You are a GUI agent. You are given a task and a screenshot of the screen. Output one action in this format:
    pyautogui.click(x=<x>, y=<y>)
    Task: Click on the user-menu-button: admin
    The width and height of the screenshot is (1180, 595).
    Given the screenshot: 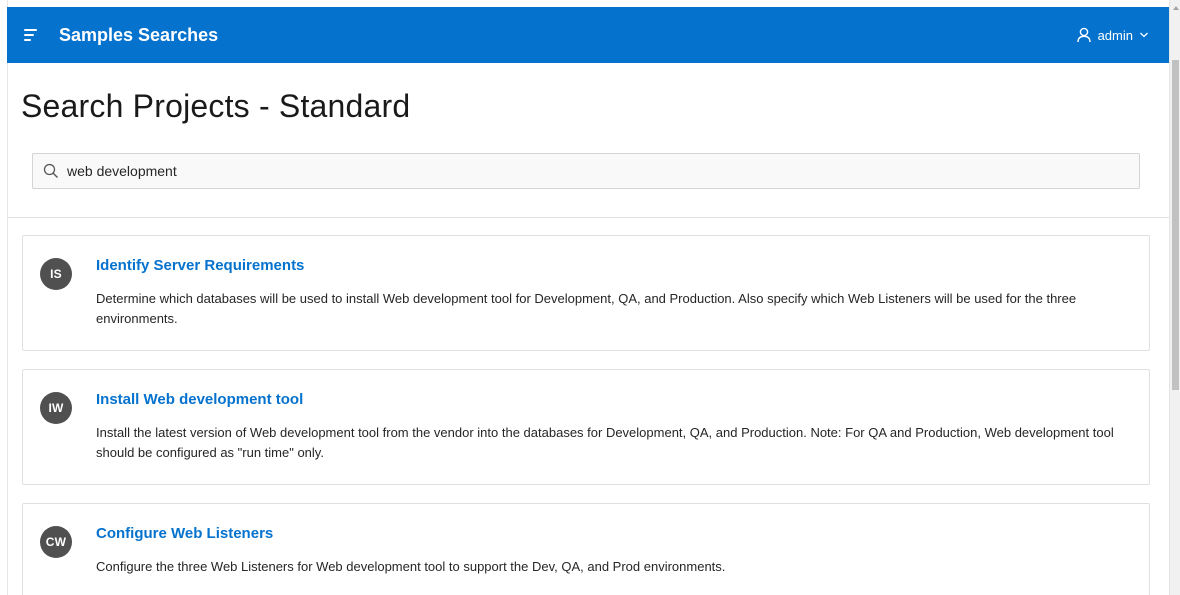 What is the action you would take?
    pyautogui.click(x=1112, y=35)
    